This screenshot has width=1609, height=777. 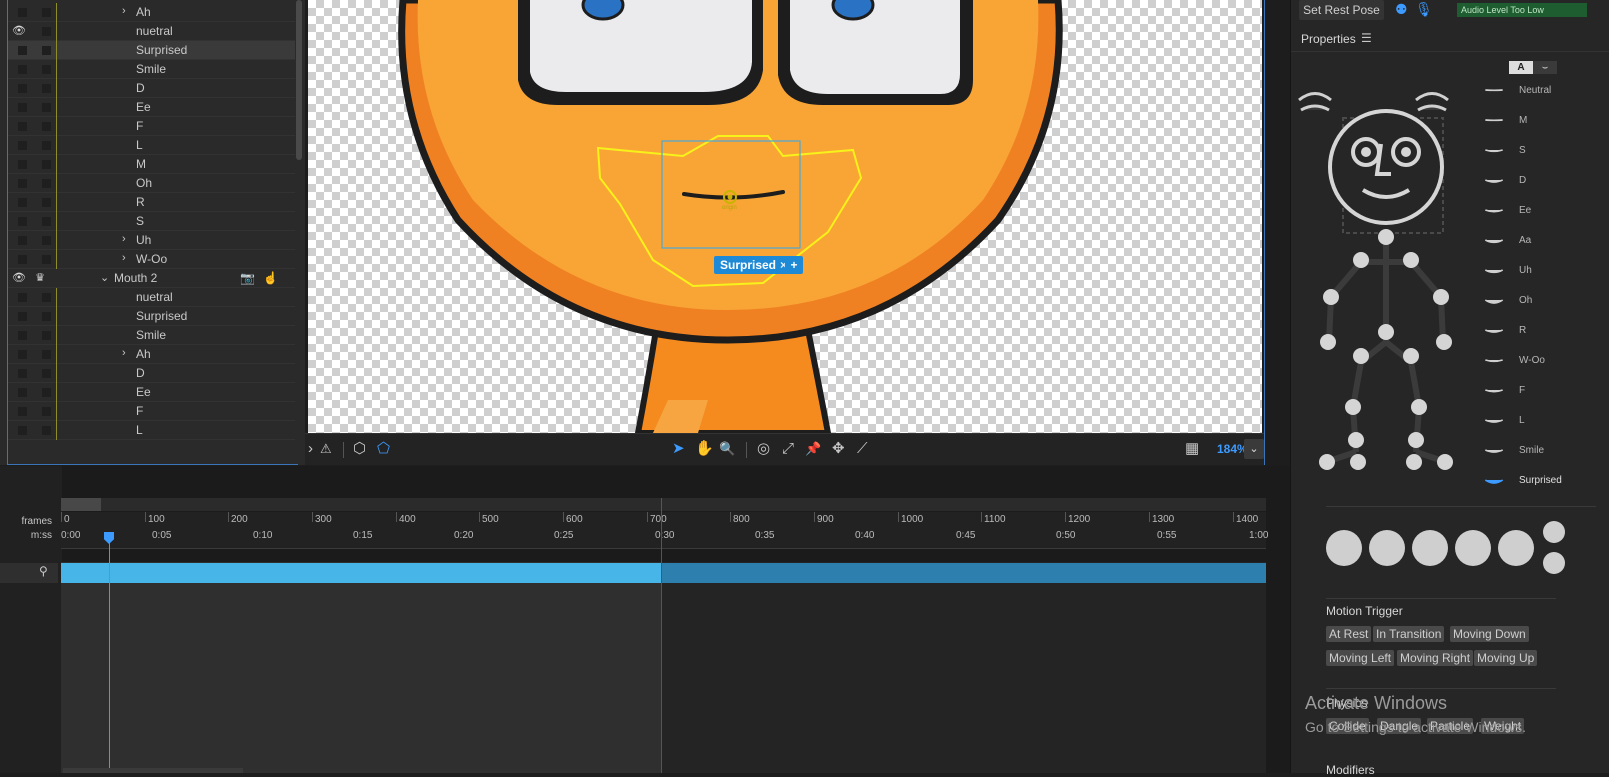 What do you see at coordinates (43, 571) in the screenshot?
I see `puppet-icon: ⚲` at bounding box center [43, 571].